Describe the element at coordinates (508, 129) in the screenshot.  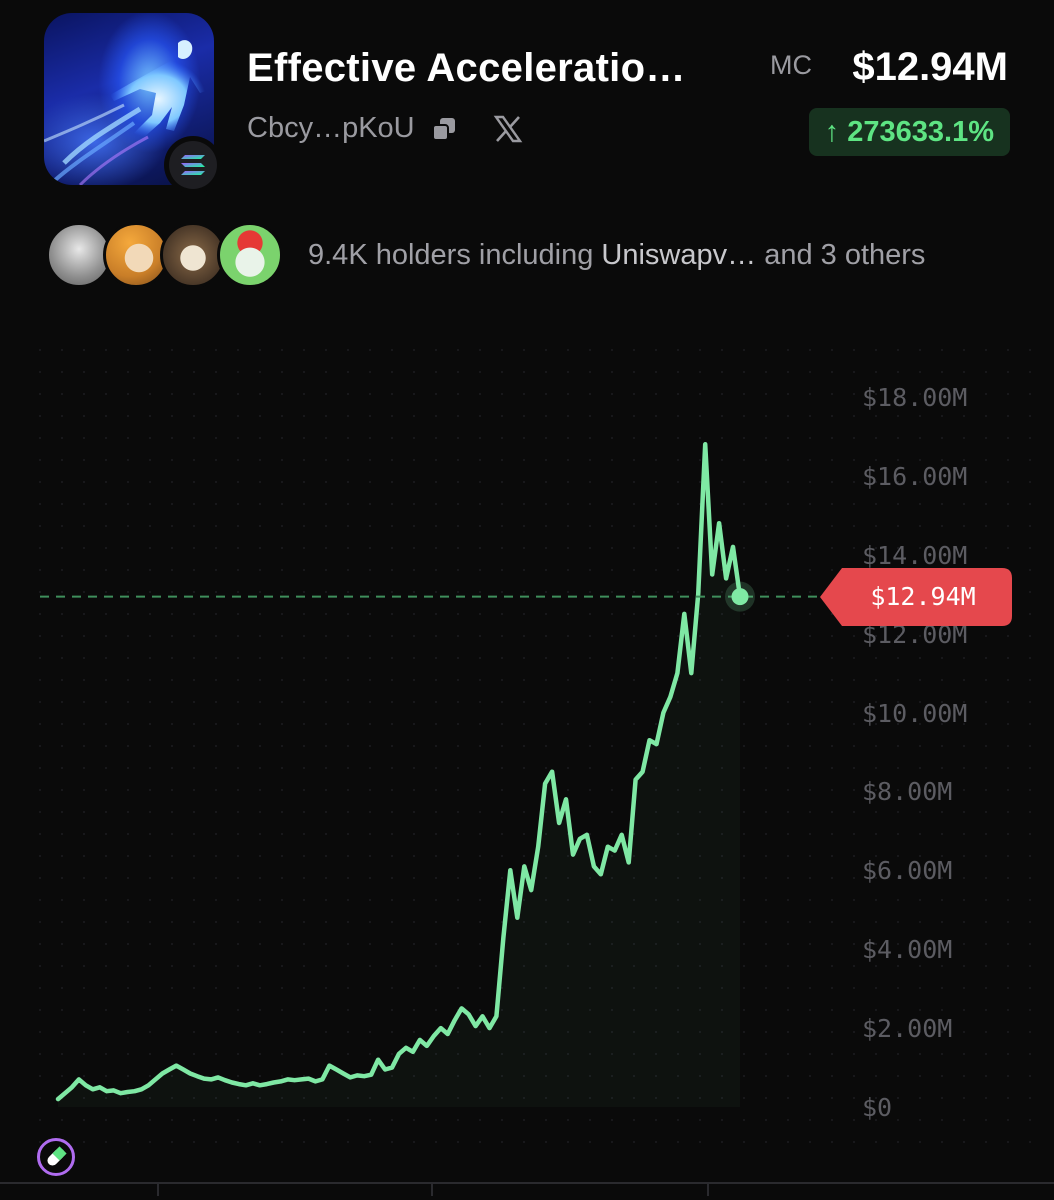
I see `x-social-icon` at that location.